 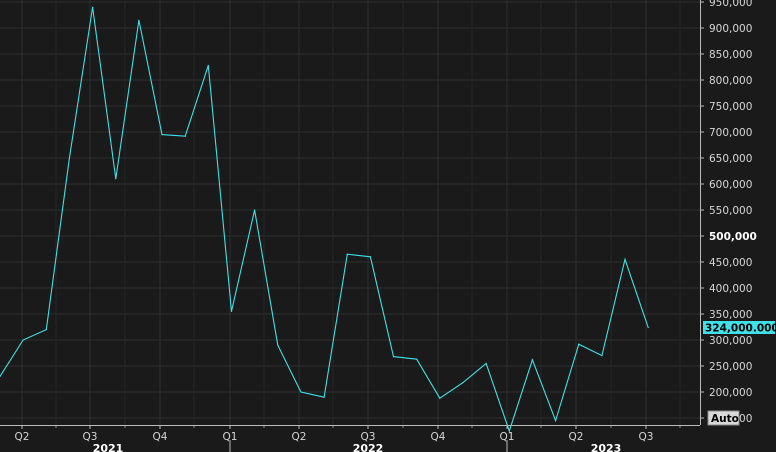 What do you see at coordinates (368, 447) in the screenshot?
I see `year-label: 2022` at bounding box center [368, 447].